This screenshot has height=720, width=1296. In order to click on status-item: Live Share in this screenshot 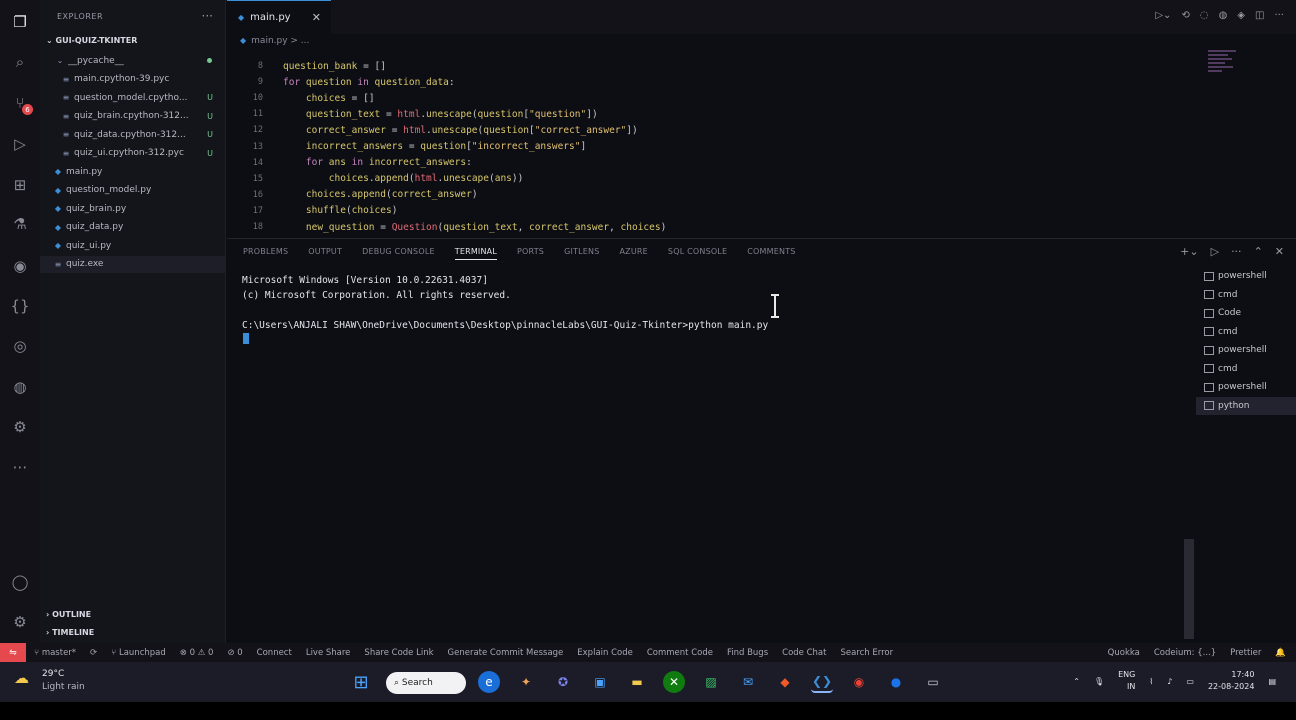, I will do `click(328, 653)`.